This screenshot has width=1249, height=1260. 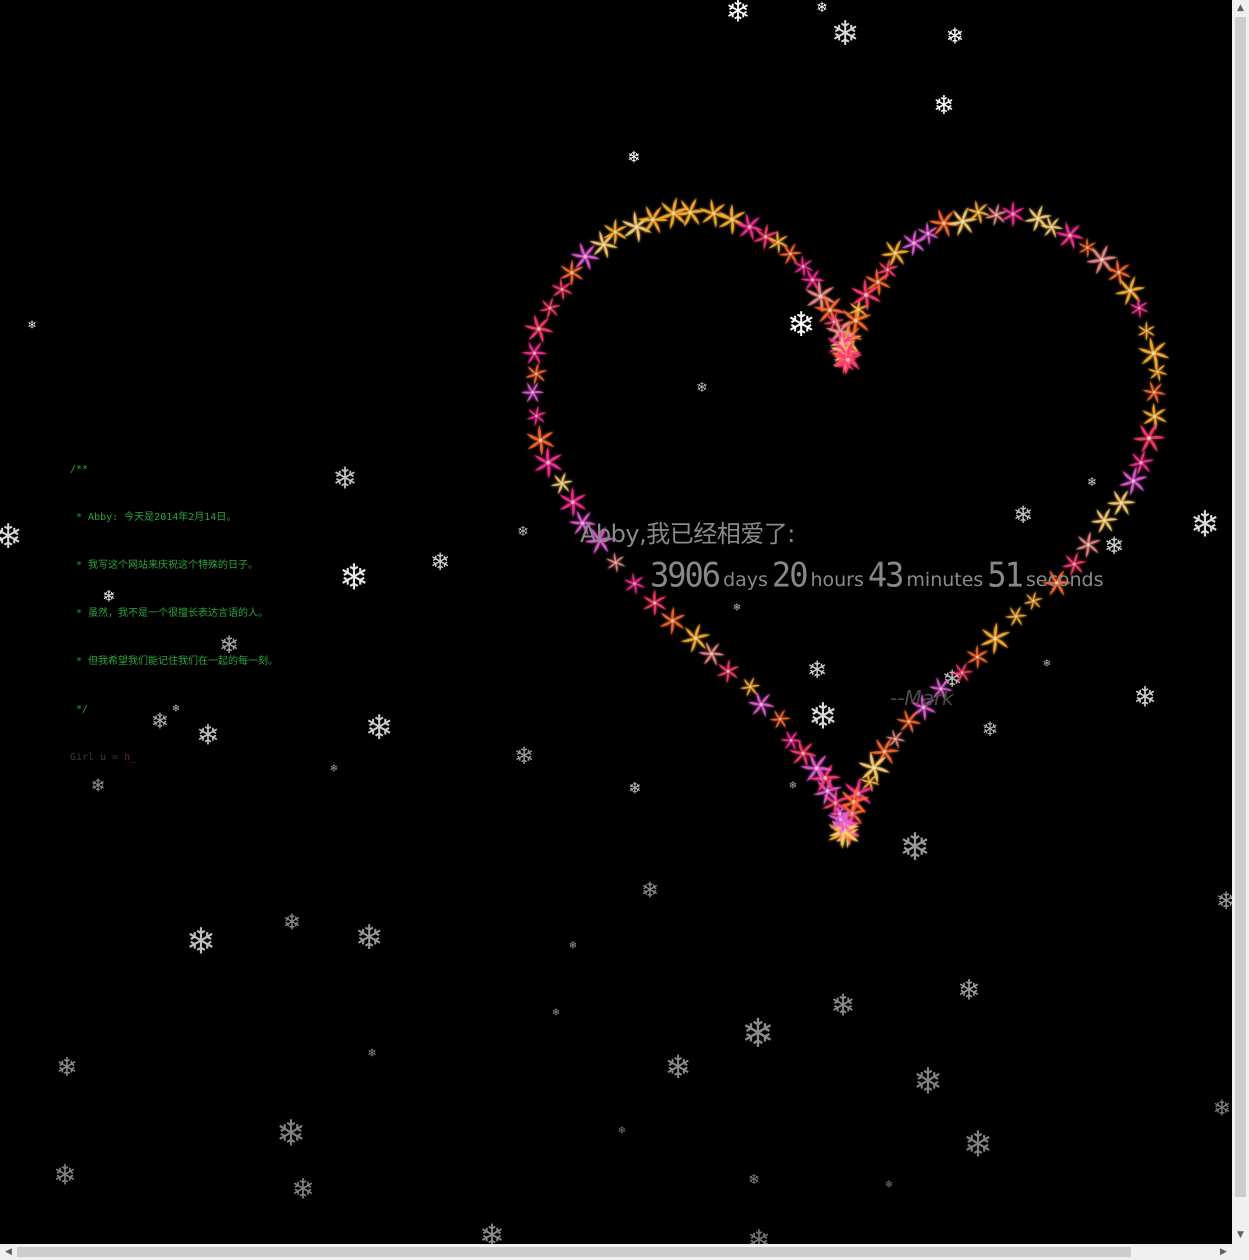 What do you see at coordinates (79, 709) in the screenshot?
I see `code-line: */` at bounding box center [79, 709].